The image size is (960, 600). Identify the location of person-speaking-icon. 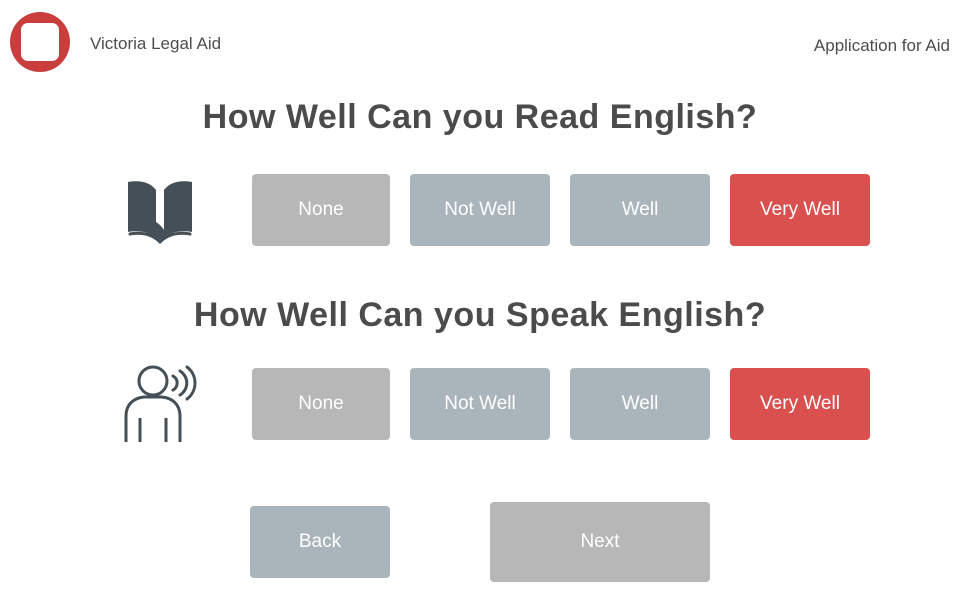
(160, 402).